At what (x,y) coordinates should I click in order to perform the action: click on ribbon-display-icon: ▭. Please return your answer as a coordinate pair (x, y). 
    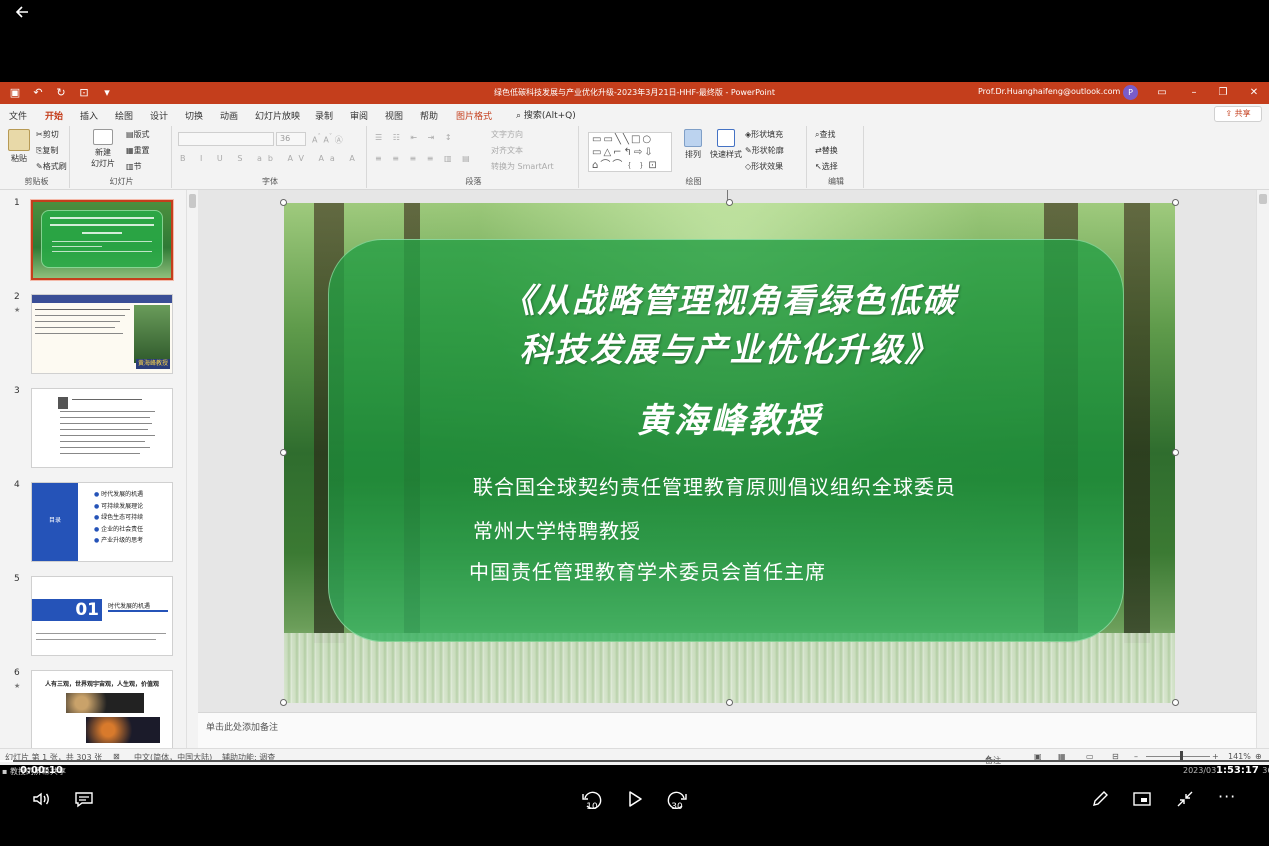
    Looking at the image, I should click on (1162, 92).